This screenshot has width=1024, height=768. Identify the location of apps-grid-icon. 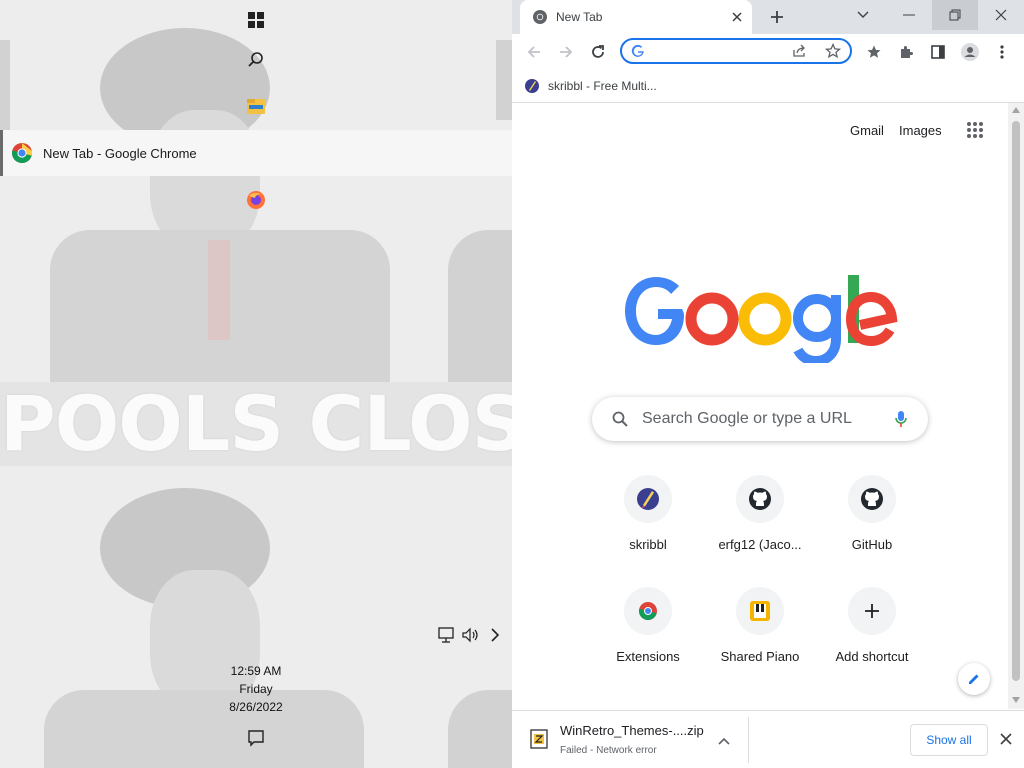
(975, 131).